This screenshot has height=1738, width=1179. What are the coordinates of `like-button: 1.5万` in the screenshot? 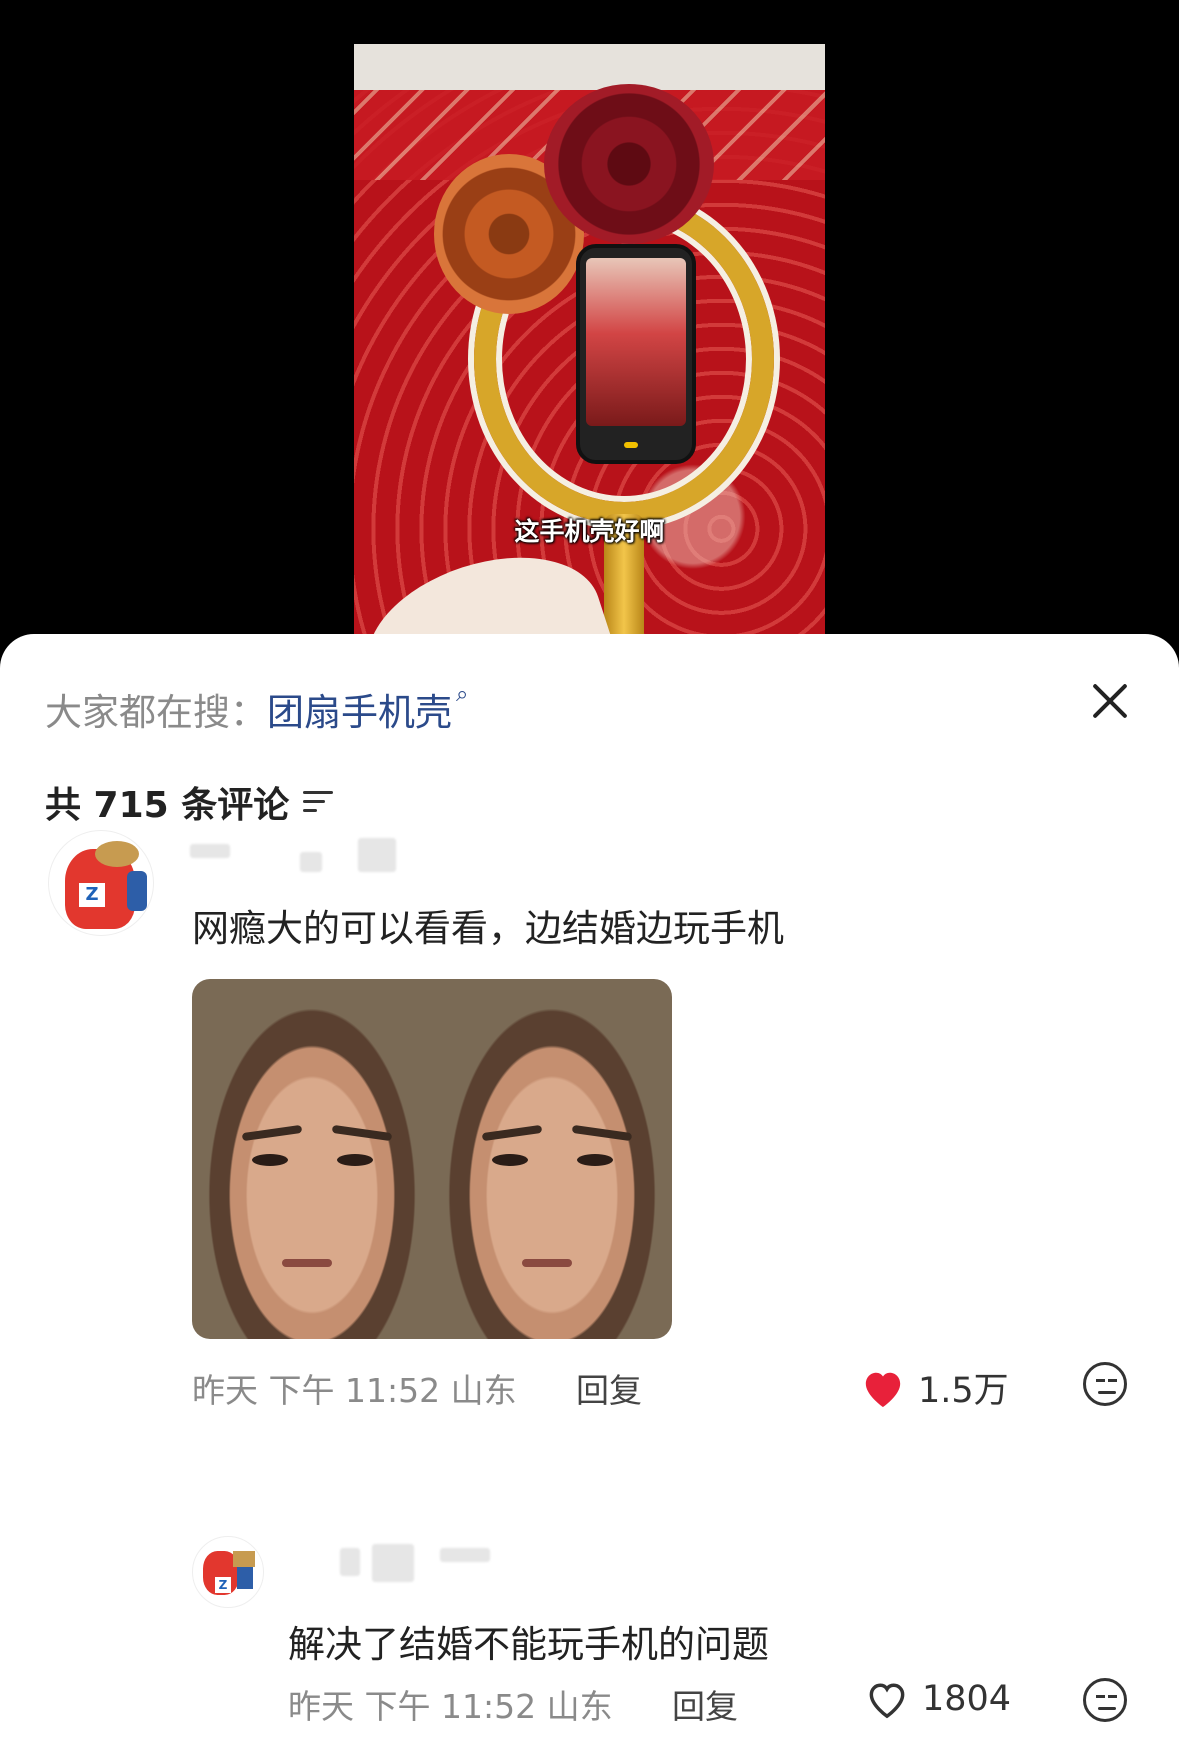 It's located at (934, 1387).